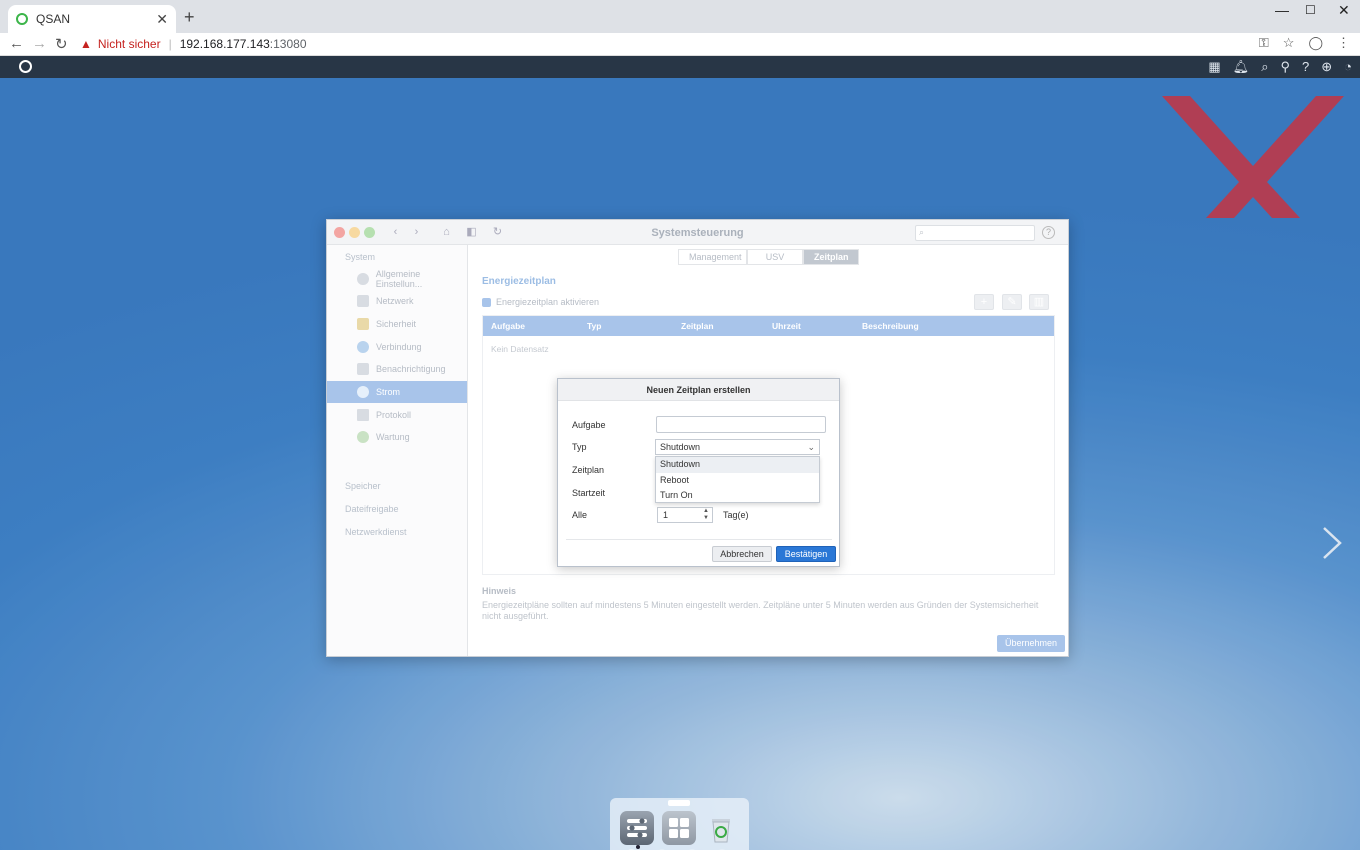 Image resolution: width=1360 pixels, height=850 pixels. Describe the element at coordinates (531, 326) in the screenshot. I see `column-task: Aufgabe` at that location.